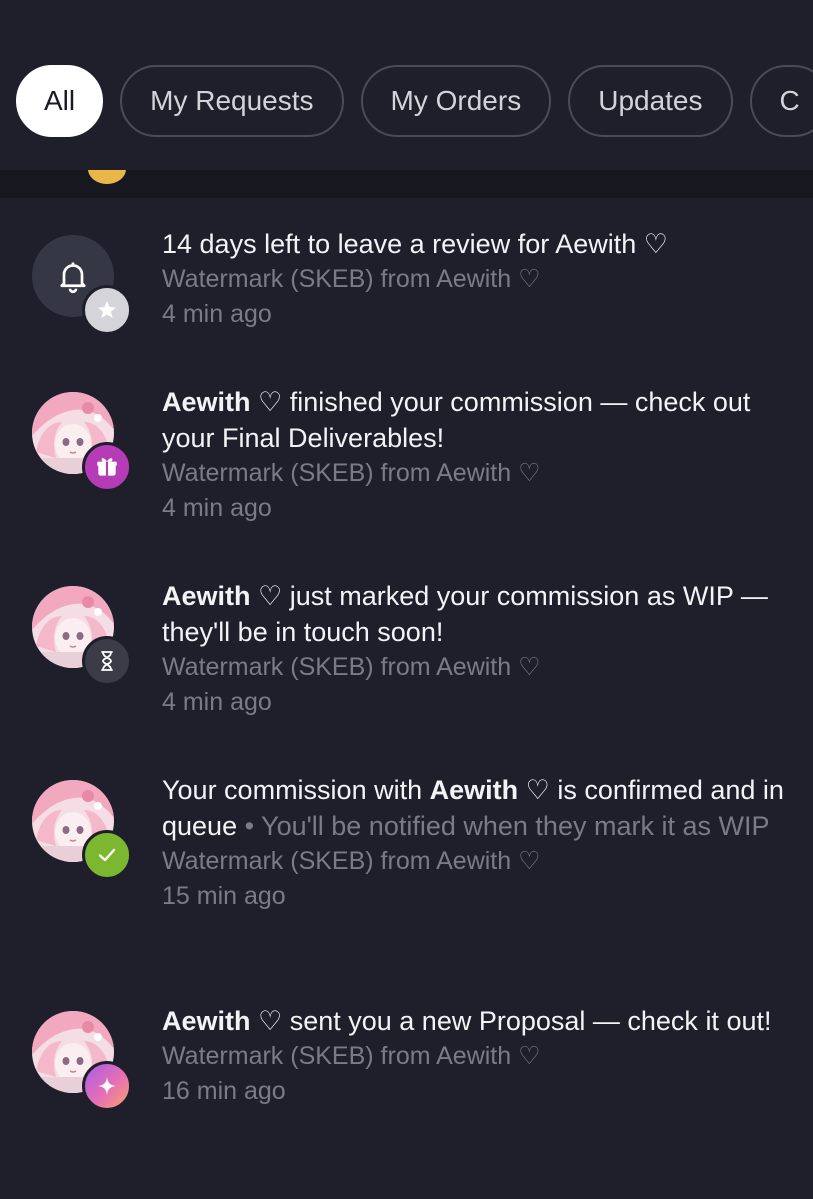 The image size is (813, 1199). I want to click on tab-all: All, so click(60, 101).